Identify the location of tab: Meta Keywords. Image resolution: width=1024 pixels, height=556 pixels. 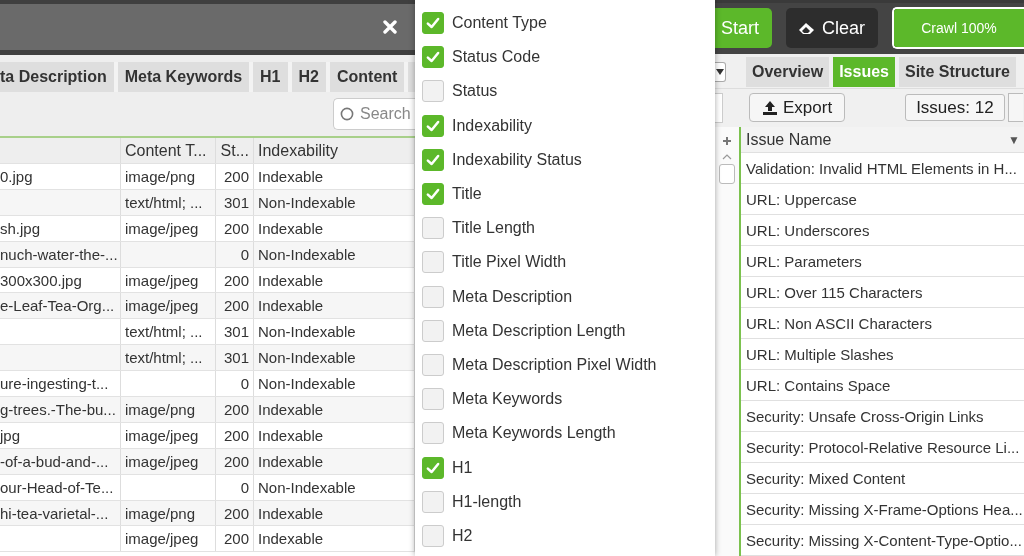
(183, 77).